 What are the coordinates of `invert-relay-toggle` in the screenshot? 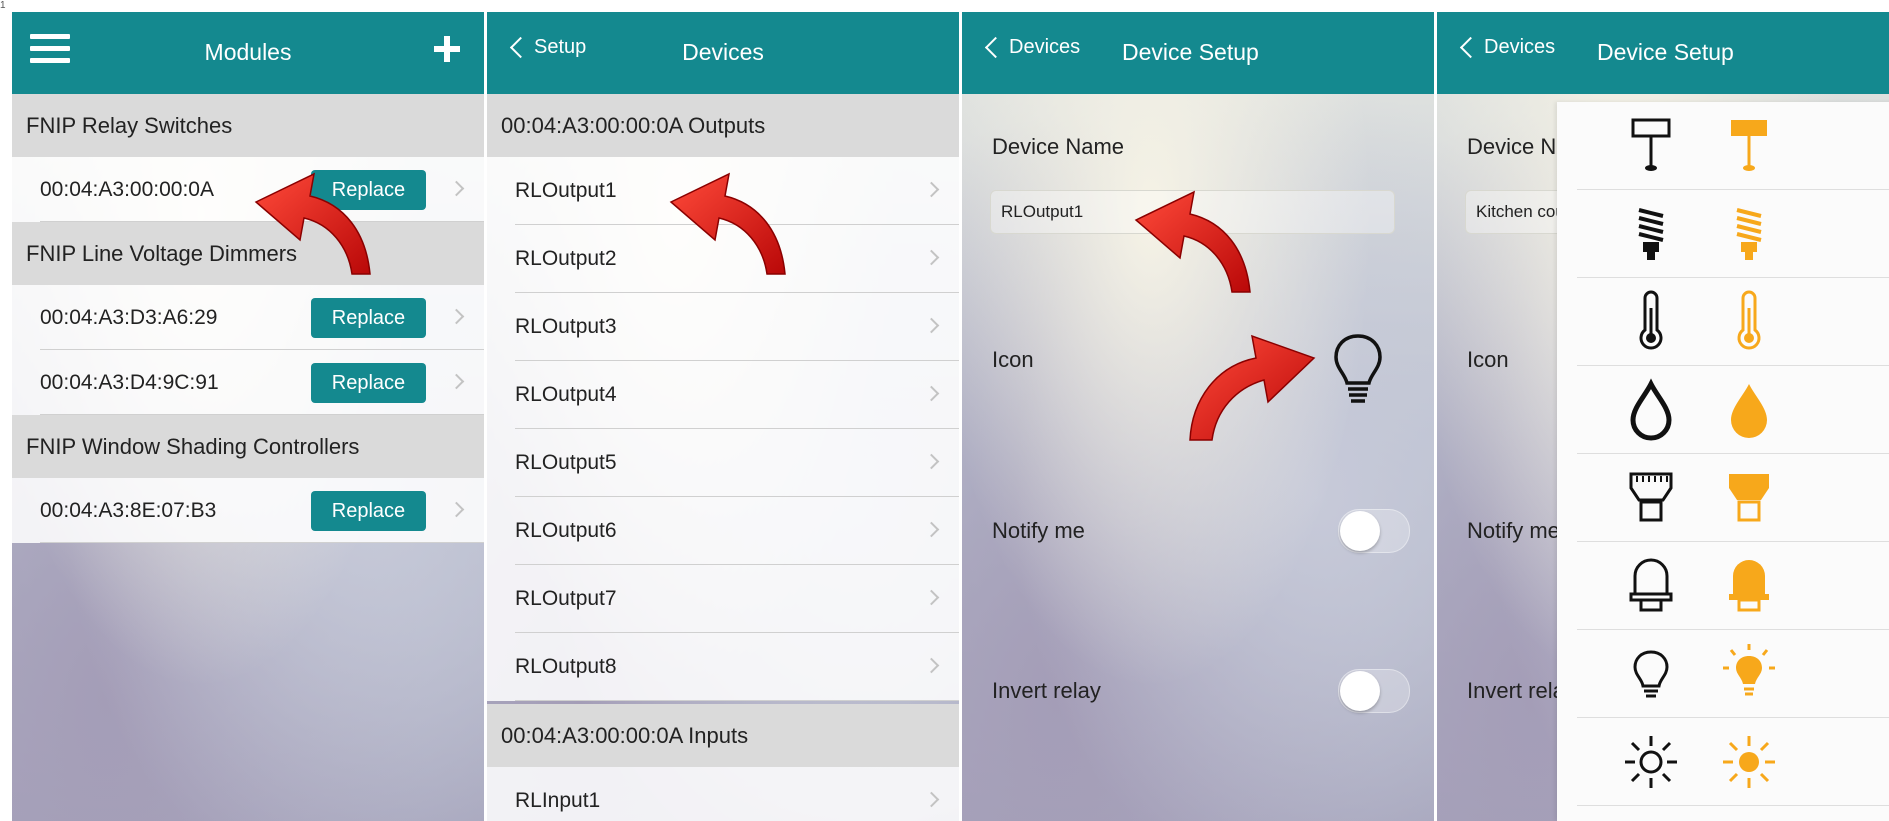 It's located at (1374, 691).